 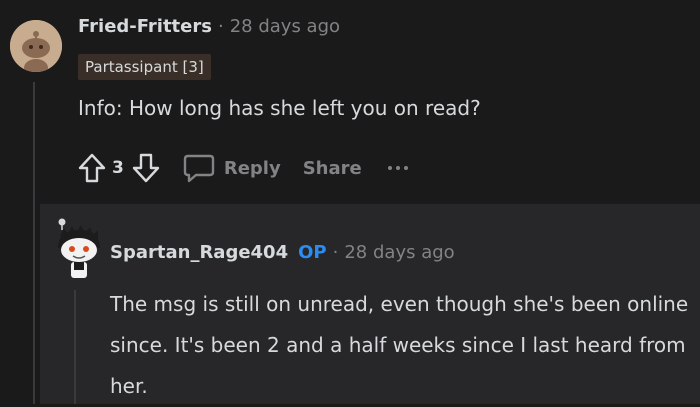 What do you see at coordinates (118, 168) in the screenshot?
I see `vote-score: 3` at bounding box center [118, 168].